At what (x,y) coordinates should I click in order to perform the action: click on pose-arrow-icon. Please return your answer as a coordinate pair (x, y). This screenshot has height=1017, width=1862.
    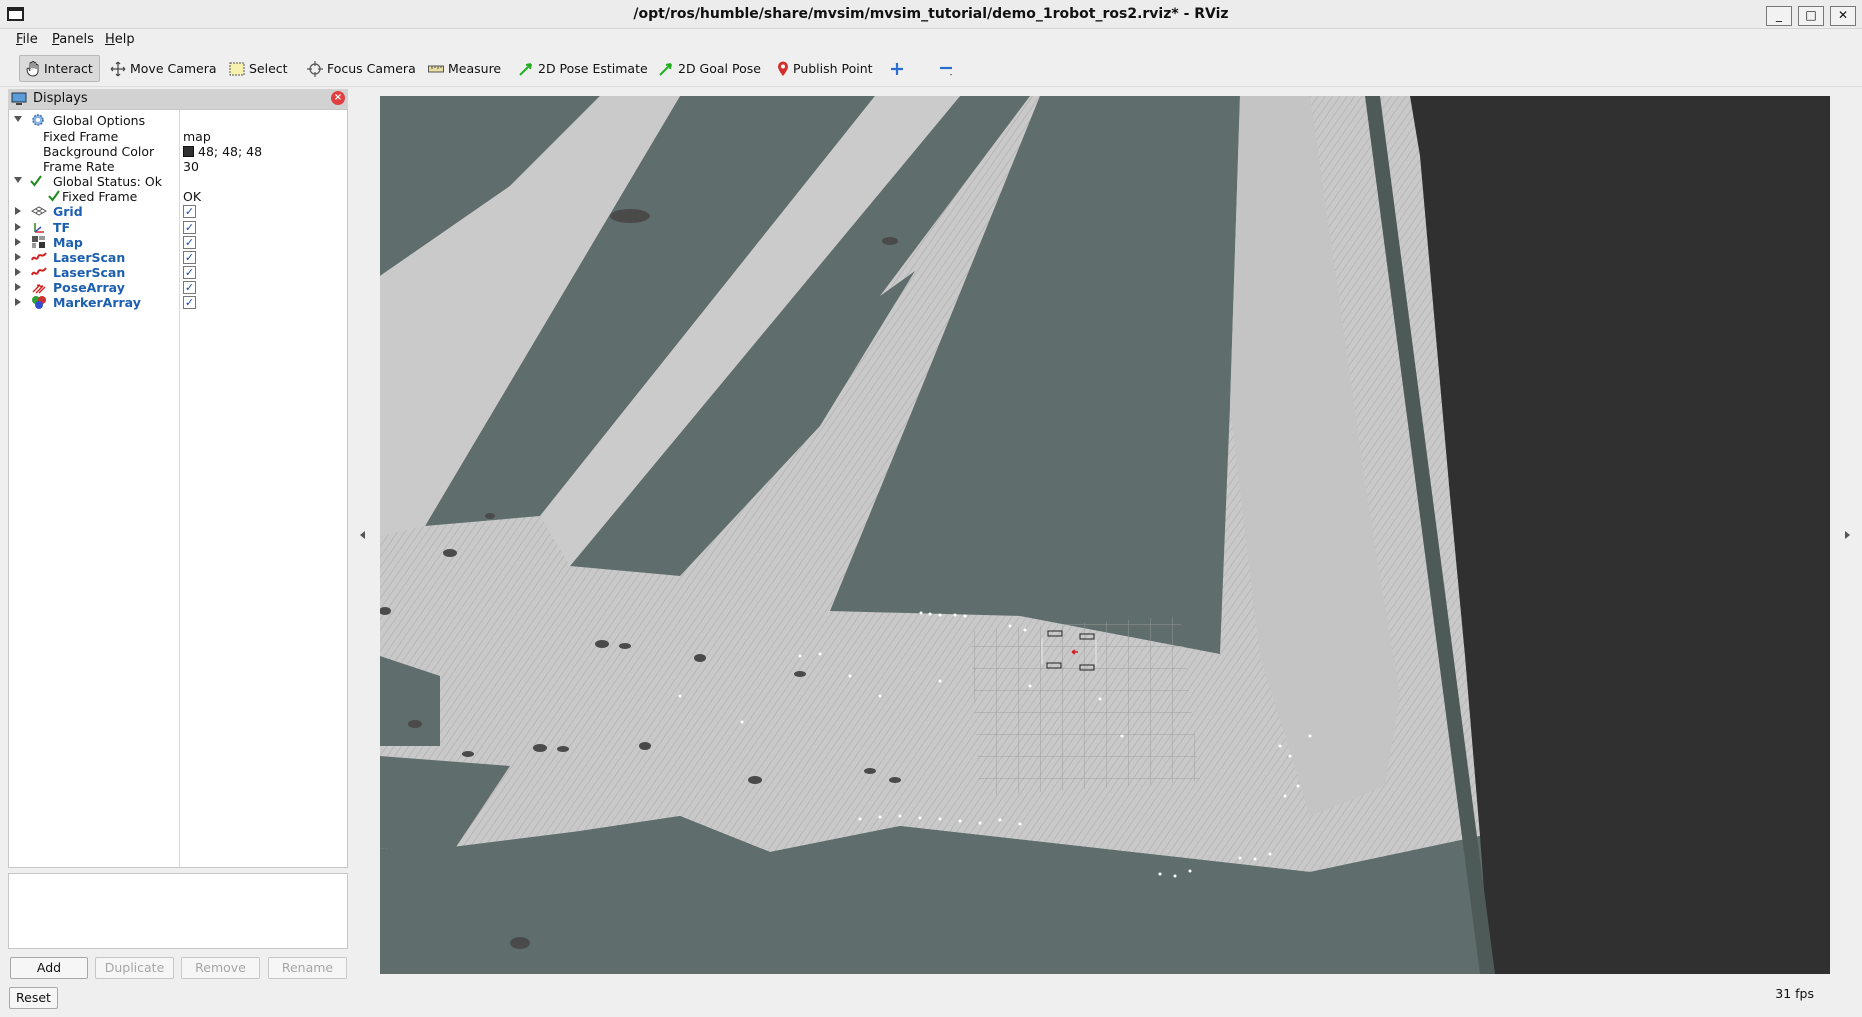
    Looking at the image, I should click on (525, 69).